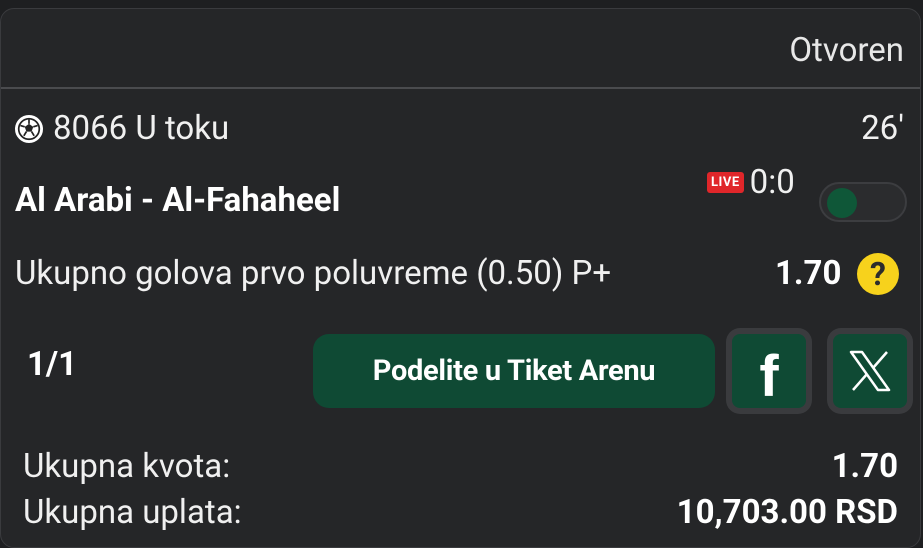  What do you see at coordinates (132, 512) in the screenshot?
I see `total-stake-label: Ukupna uplata:` at bounding box center [132, 512].